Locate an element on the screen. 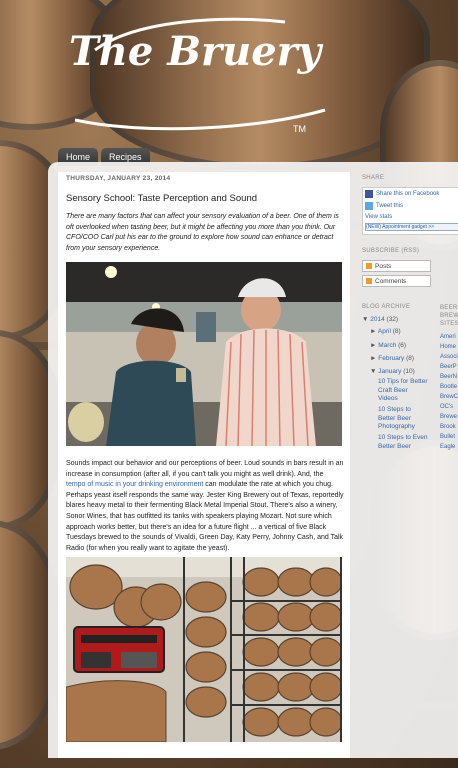  archive-month-label: March is located at coordinates (387, 345).